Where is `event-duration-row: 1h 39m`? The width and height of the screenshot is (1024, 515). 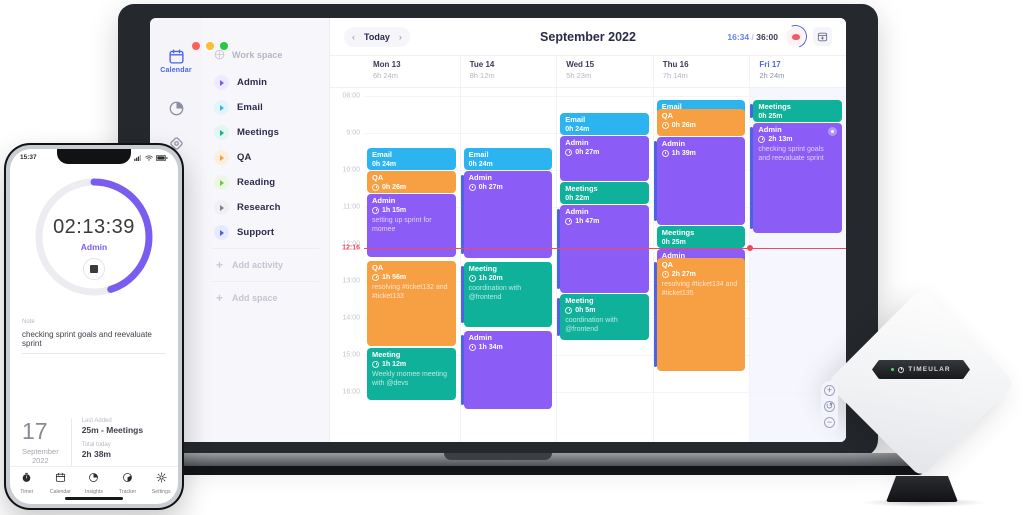
event-duration-row: 1h 39m is located at coordinates (701, 153).